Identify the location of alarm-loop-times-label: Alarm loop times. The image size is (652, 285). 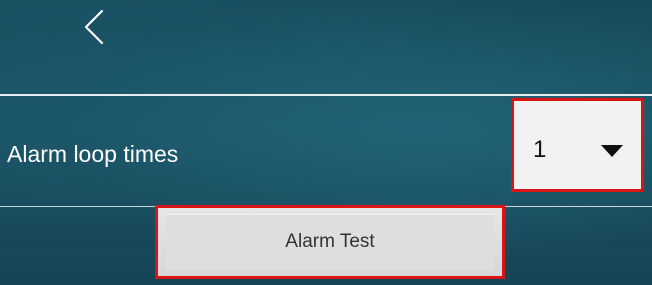
(93, 154).